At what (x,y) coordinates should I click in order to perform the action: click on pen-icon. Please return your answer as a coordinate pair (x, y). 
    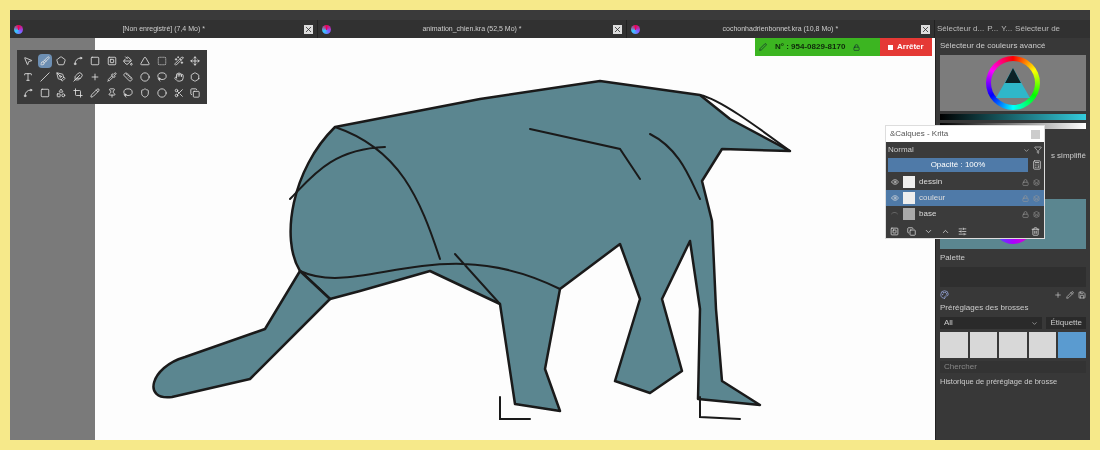
    Looking at the image, I should click on (763, 47).